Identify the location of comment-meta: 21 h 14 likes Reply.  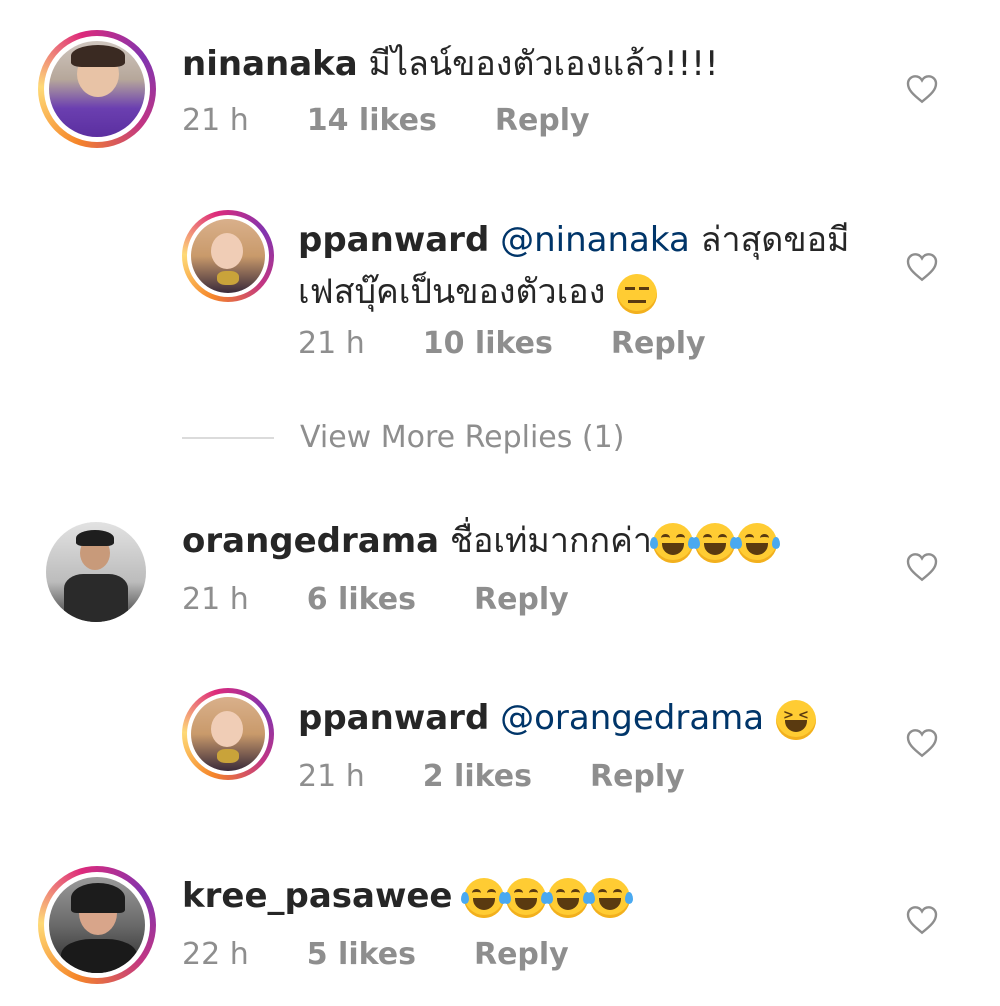
(386, 120).